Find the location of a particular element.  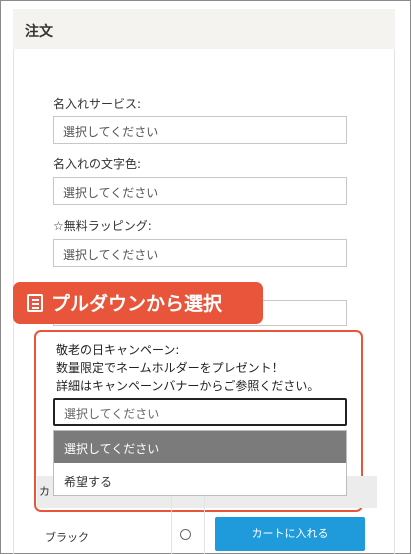

list-icon is located at coordinates (35, 303).